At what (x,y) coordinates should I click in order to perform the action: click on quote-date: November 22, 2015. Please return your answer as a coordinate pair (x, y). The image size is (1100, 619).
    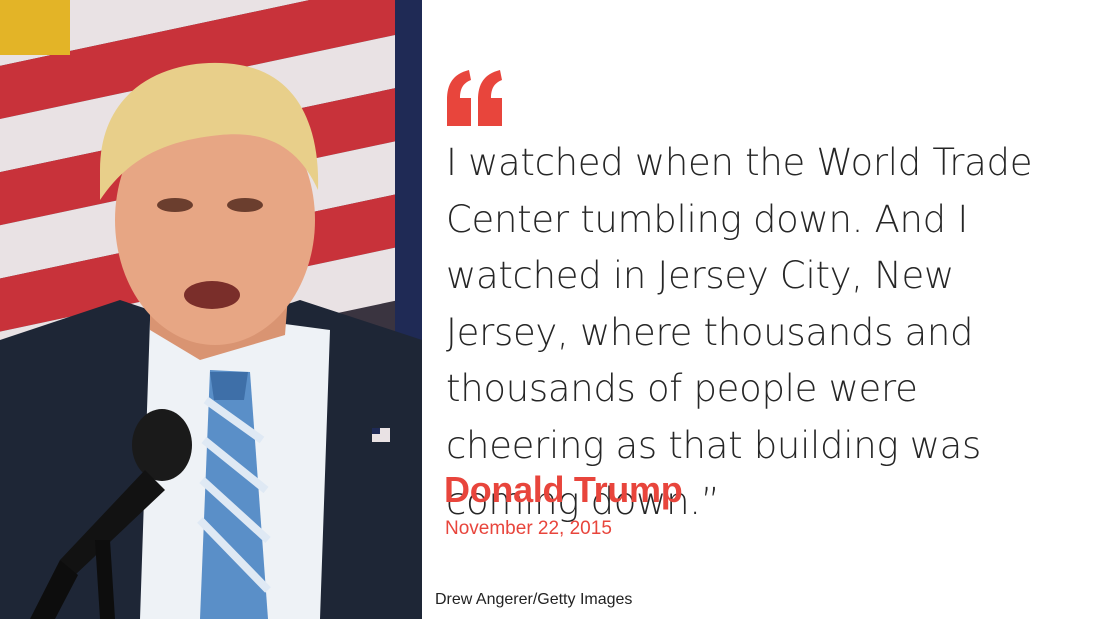
    Looking at the image, I should click on (528, 528).